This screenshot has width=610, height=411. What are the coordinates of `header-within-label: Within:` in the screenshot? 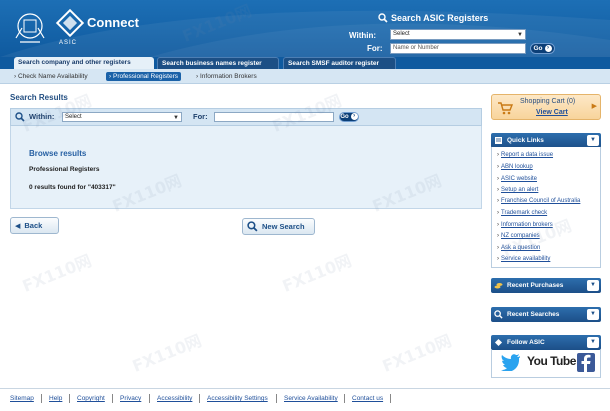 It's located at (363, 35).